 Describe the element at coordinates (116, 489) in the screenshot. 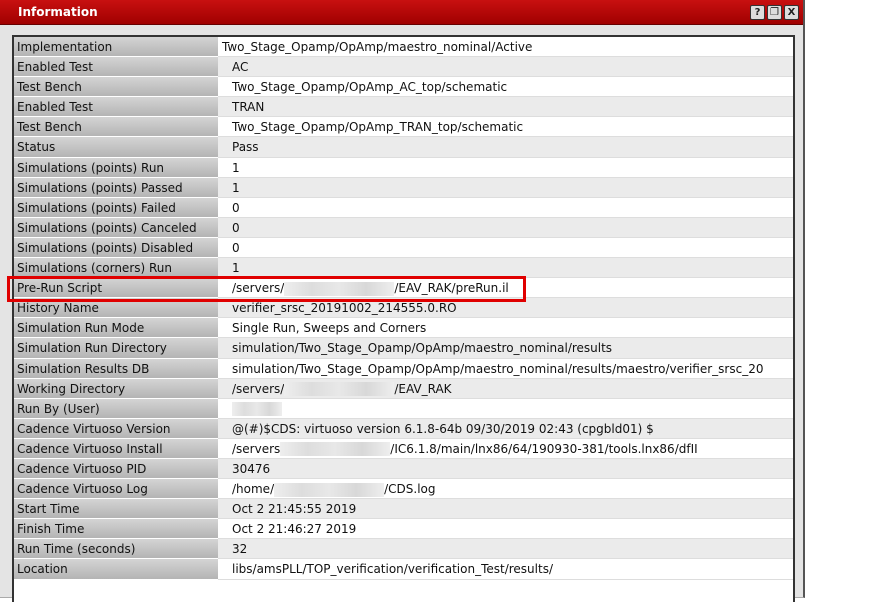

I see `row-label: Cadence Virtuoso Log` at that location.